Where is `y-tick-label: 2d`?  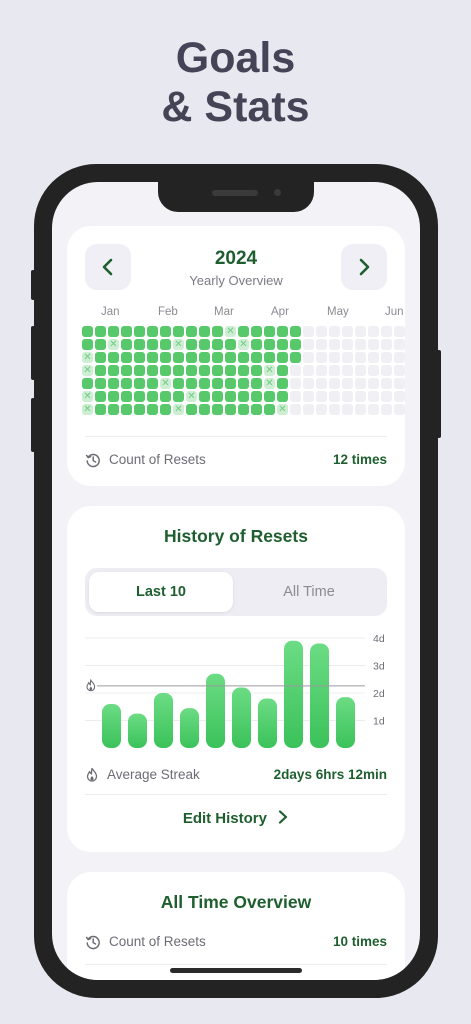 y-tick-label: 2d is located at coordinates (379, 694).